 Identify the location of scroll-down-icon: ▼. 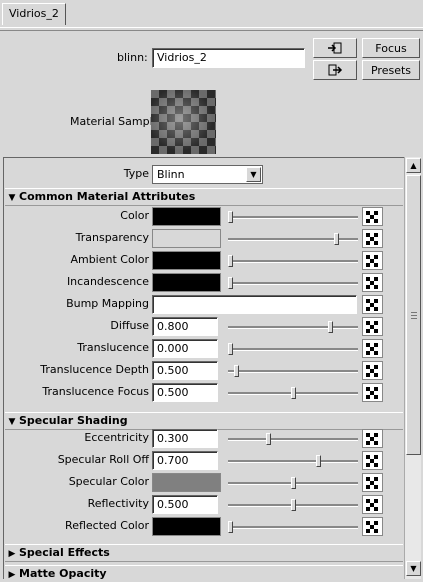
(413, 568).